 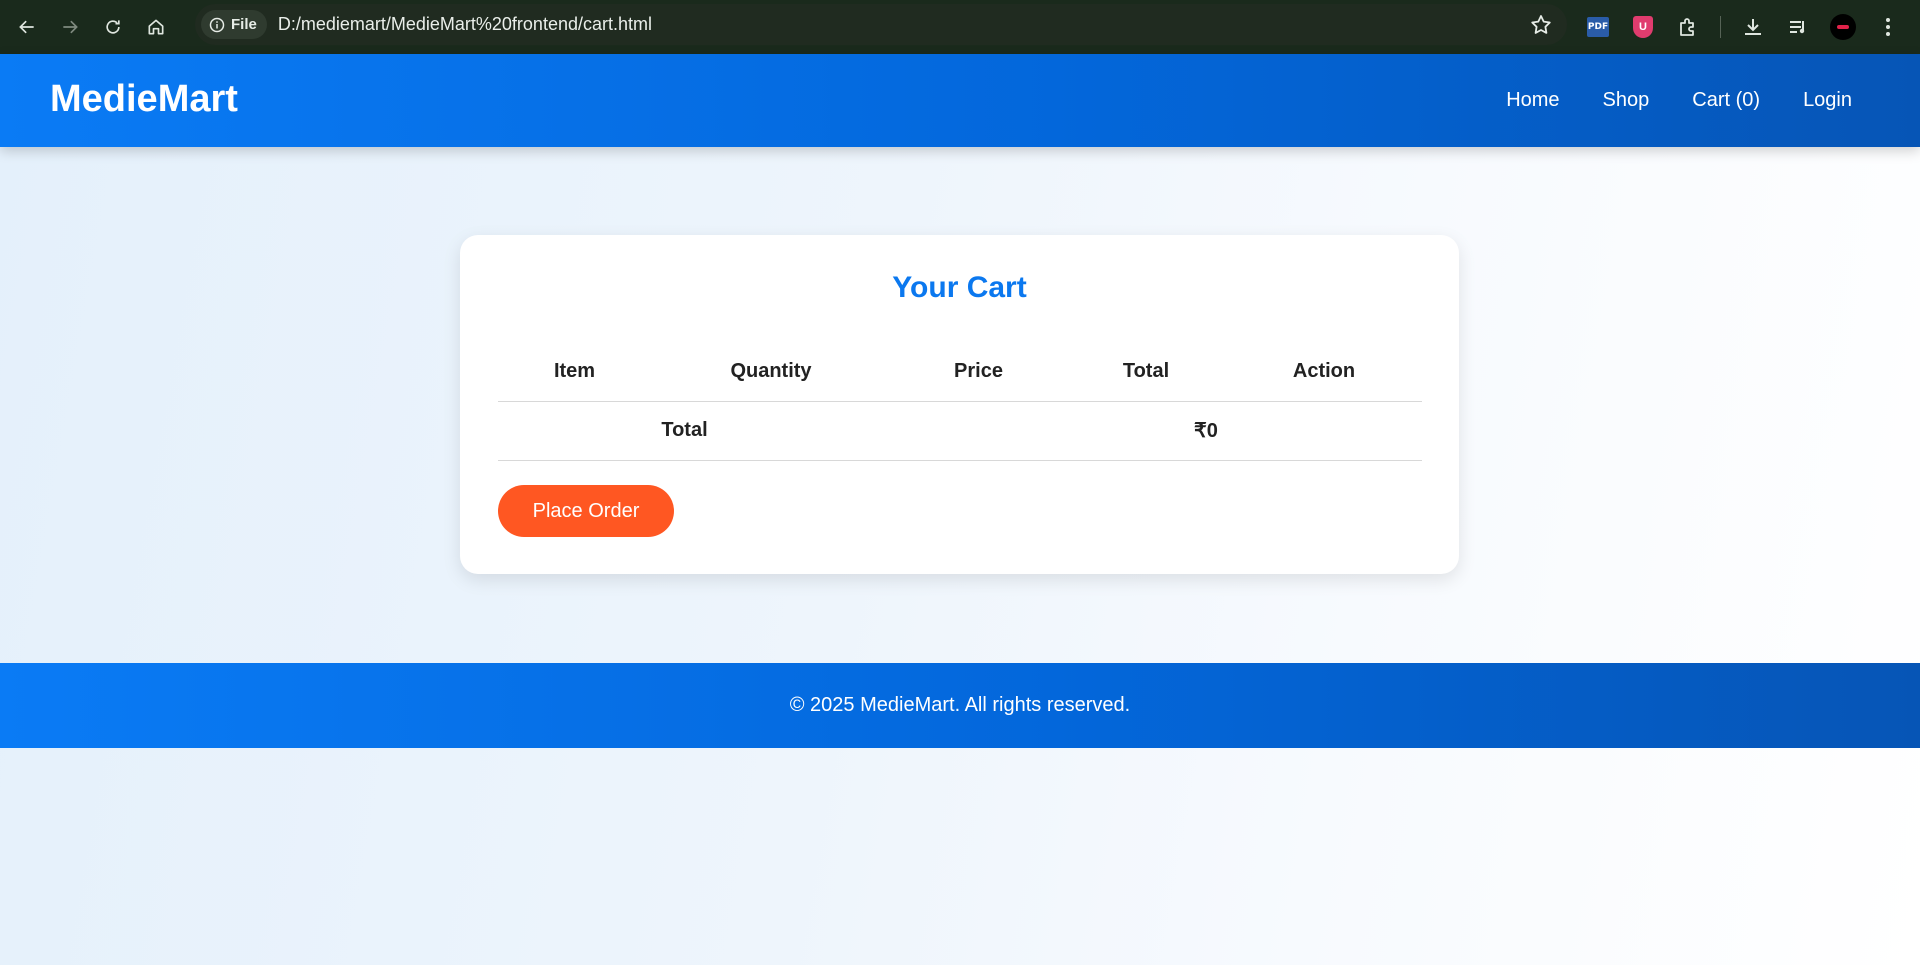 I want to click on site-chip-label: File, so click(x=244, y=24).